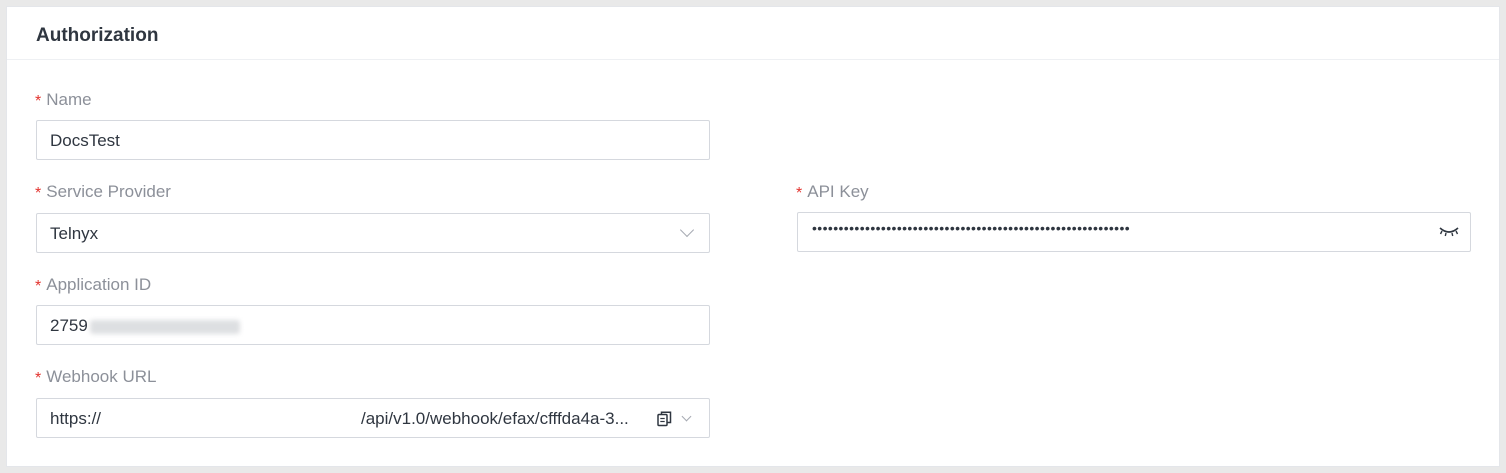 The width and height of the screenshot is (1506, 473). What do you see at coordinates (664, 421) in the screenshot?
I see `copy-icon` at bounding box center [664, 421].